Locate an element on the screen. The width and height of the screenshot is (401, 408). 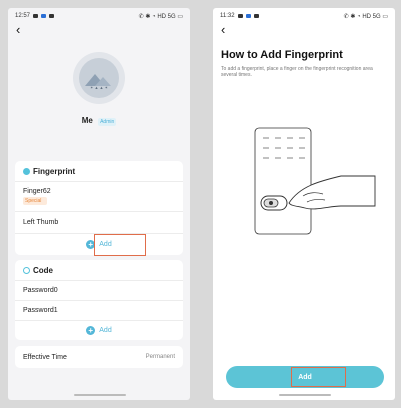
code-card: Code Password0 Password1 + Add is located at coordinates (99, 300).